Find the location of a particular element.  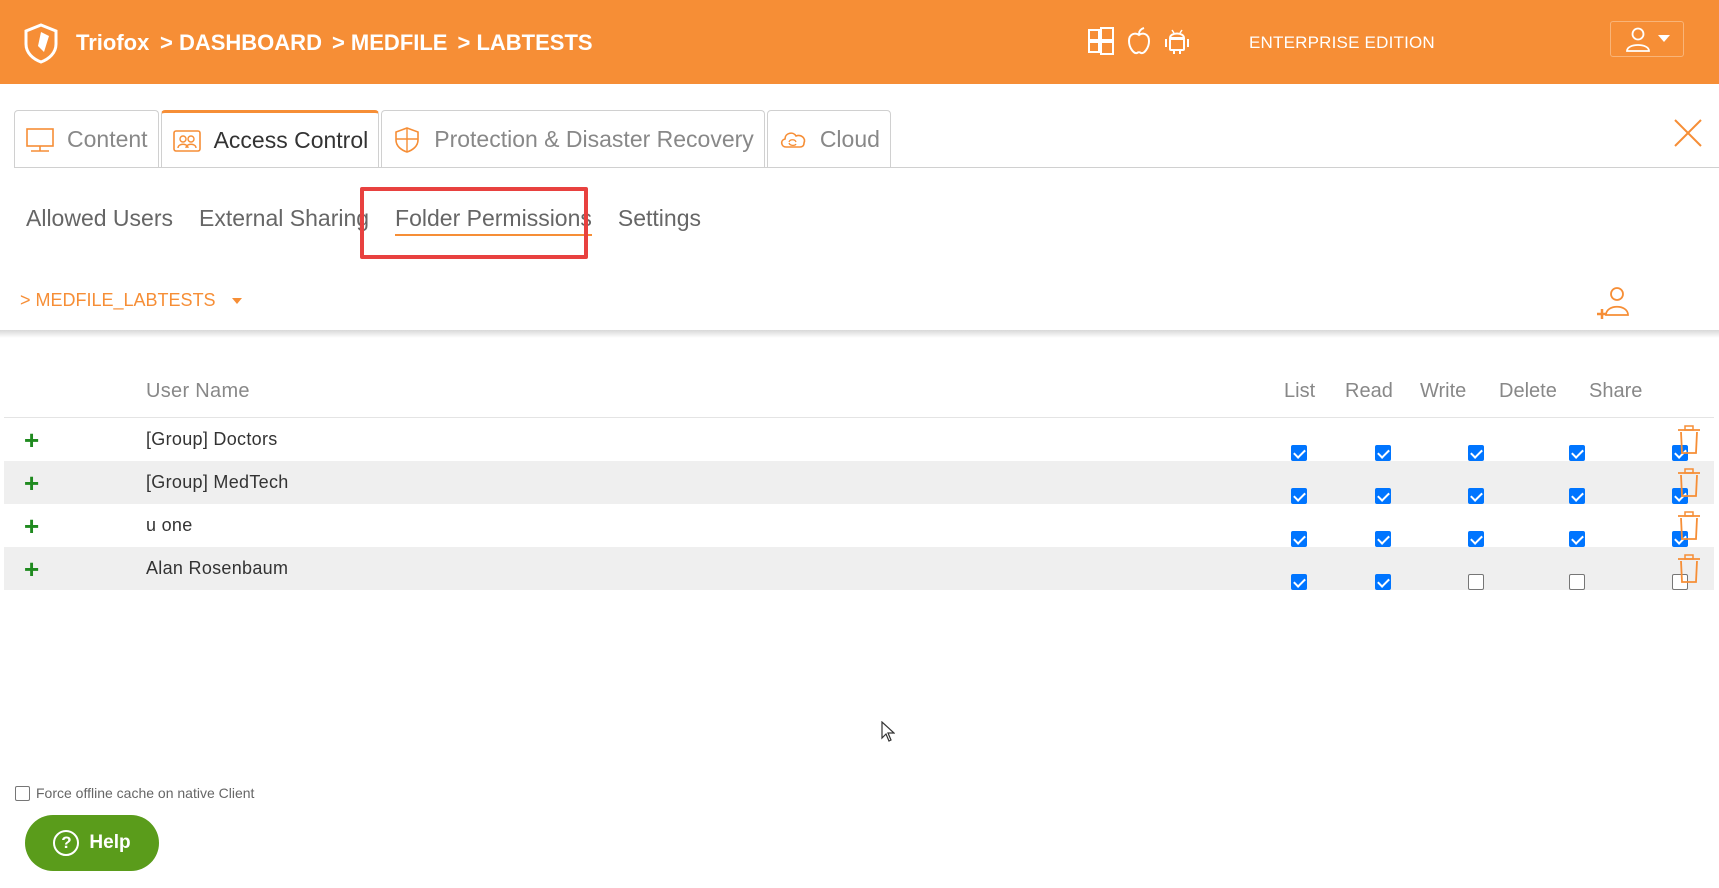

user-name-cell: [Group] Doctors is located at coordinates (212, 439).